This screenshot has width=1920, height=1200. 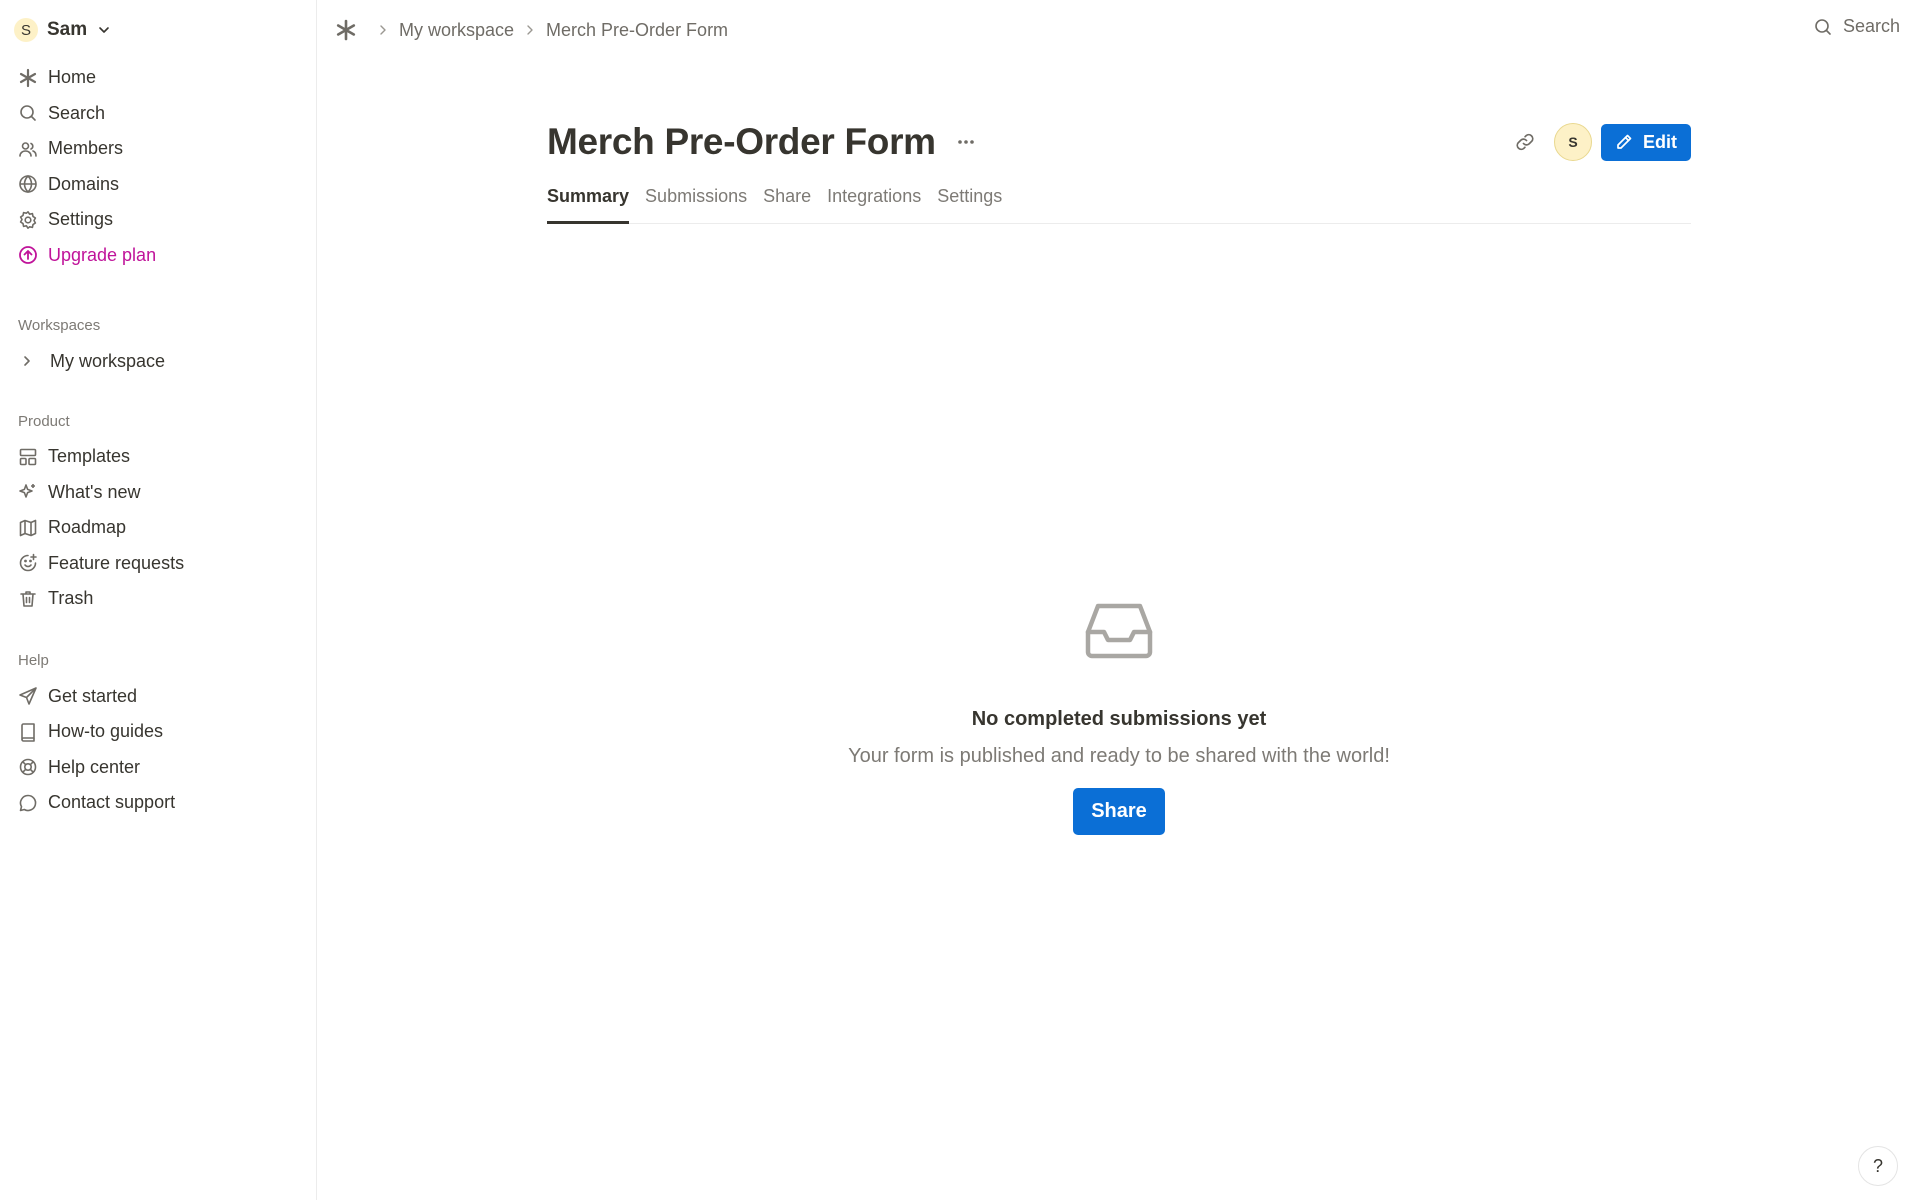 I want to click on sidebar-item-trash: Trash, so click(x=158, y=599).